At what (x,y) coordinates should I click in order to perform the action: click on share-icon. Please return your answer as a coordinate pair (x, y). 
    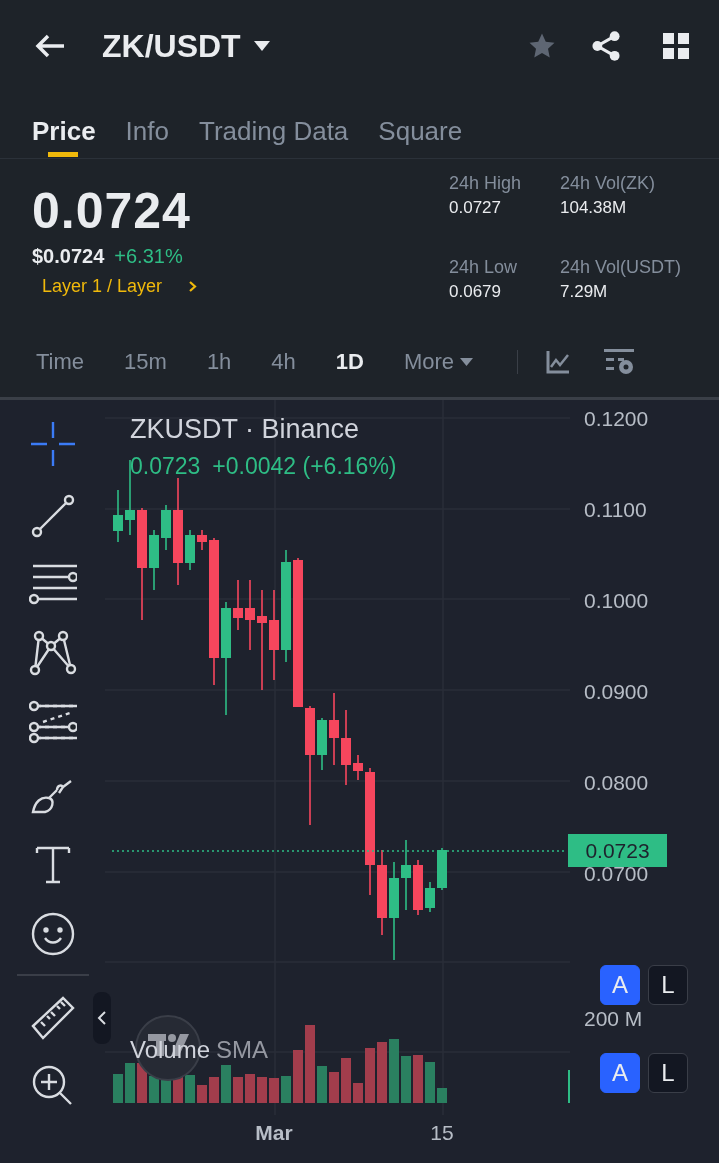
    Looking at the image, I should click on (606, 46).